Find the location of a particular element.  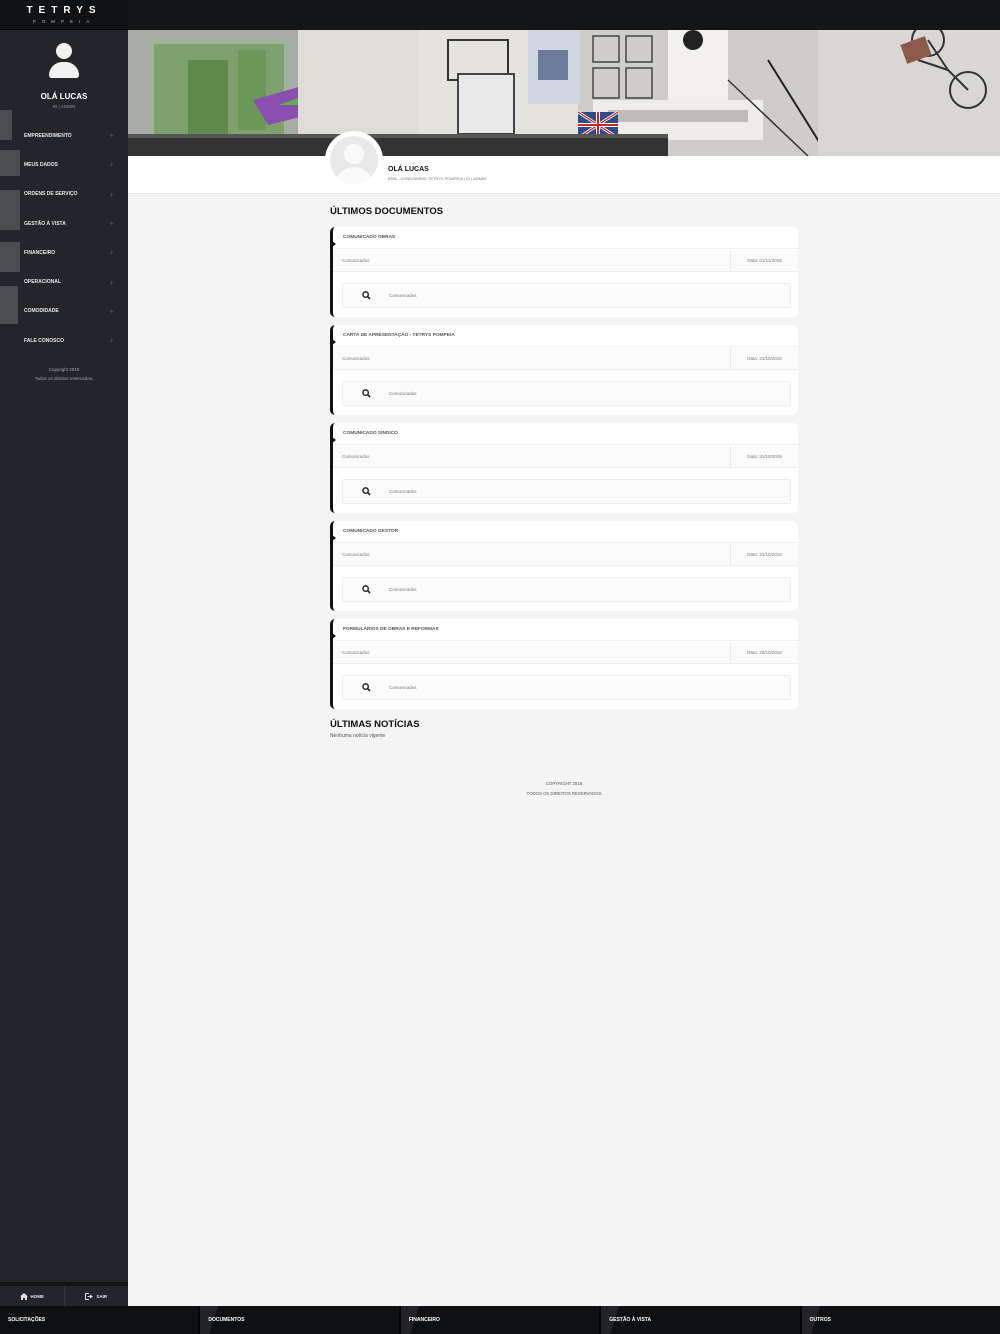

sidebar-user-role: ID | ADMIN is located at coordinates (64, 106).